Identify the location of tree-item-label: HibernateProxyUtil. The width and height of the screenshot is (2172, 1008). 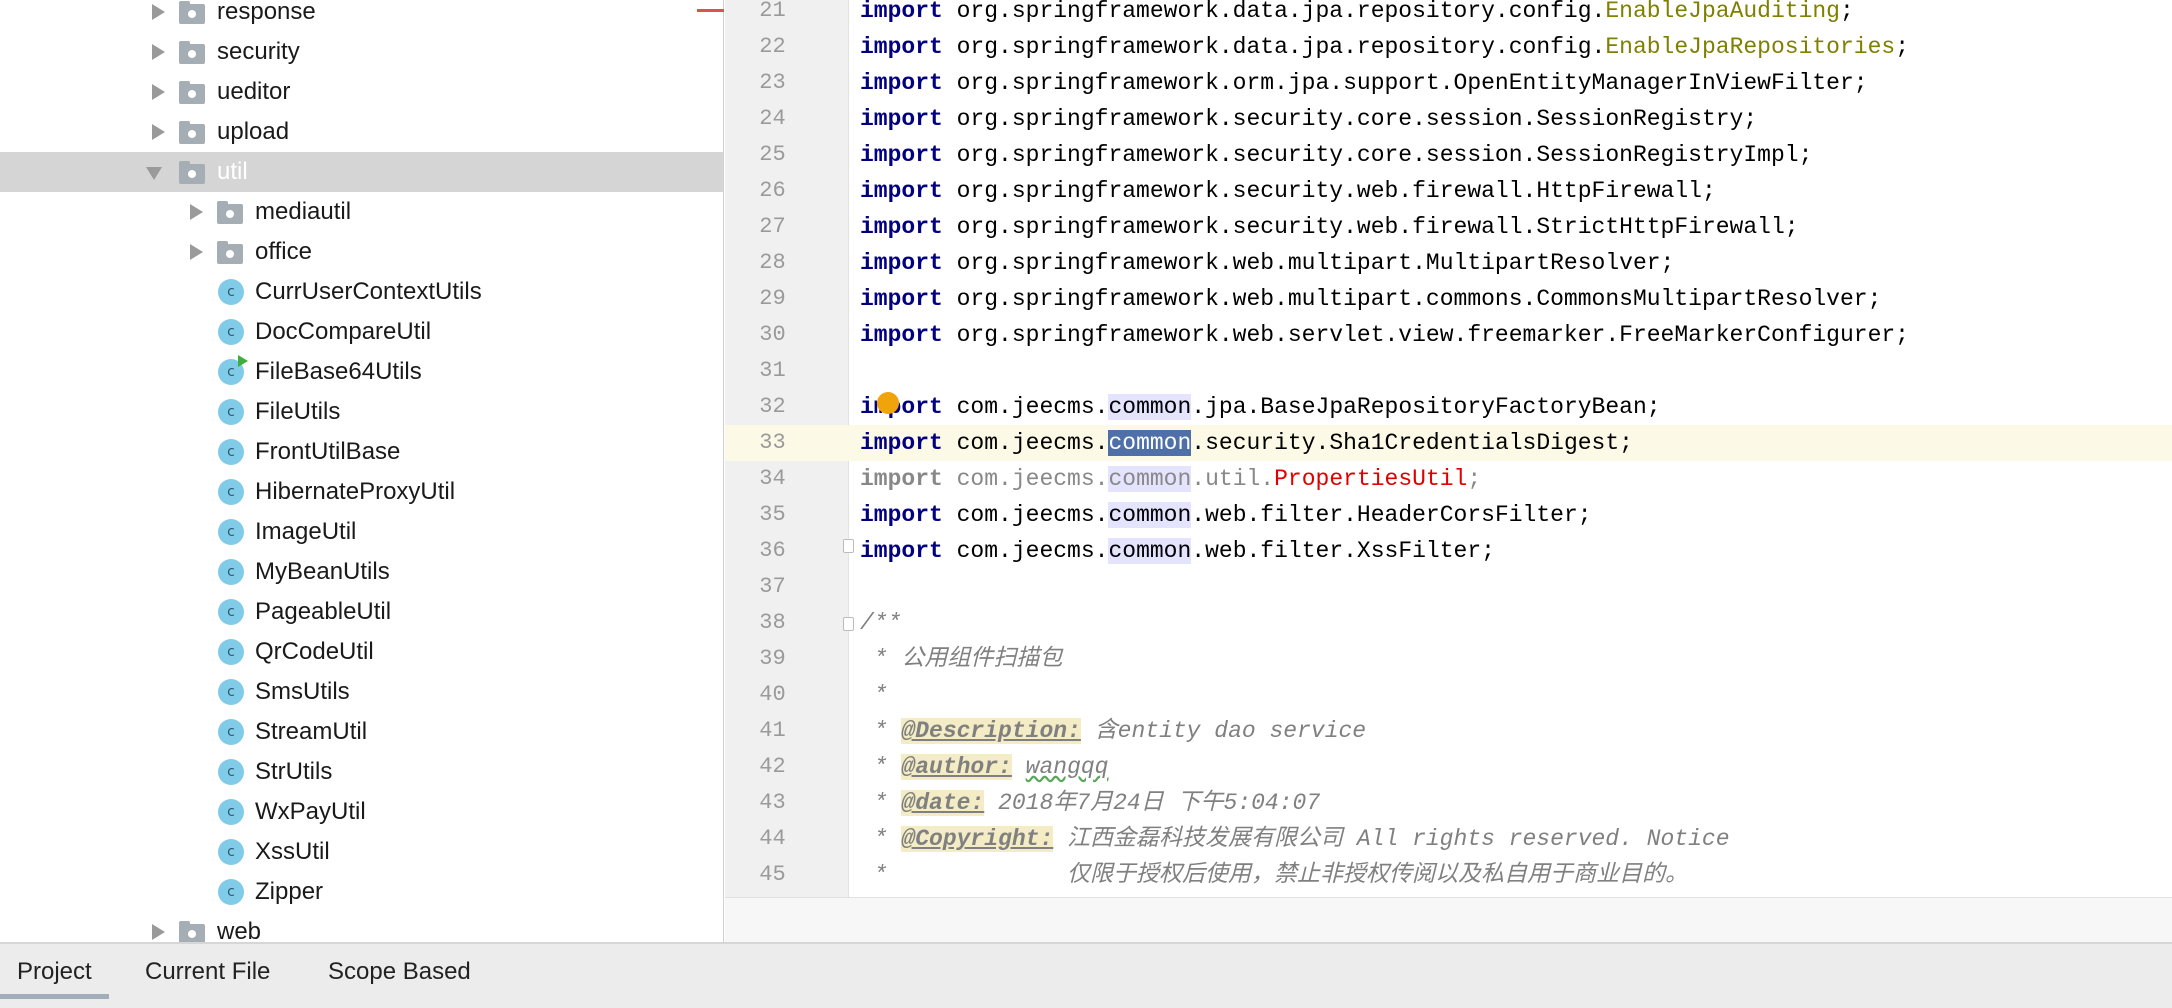
(355, 491).